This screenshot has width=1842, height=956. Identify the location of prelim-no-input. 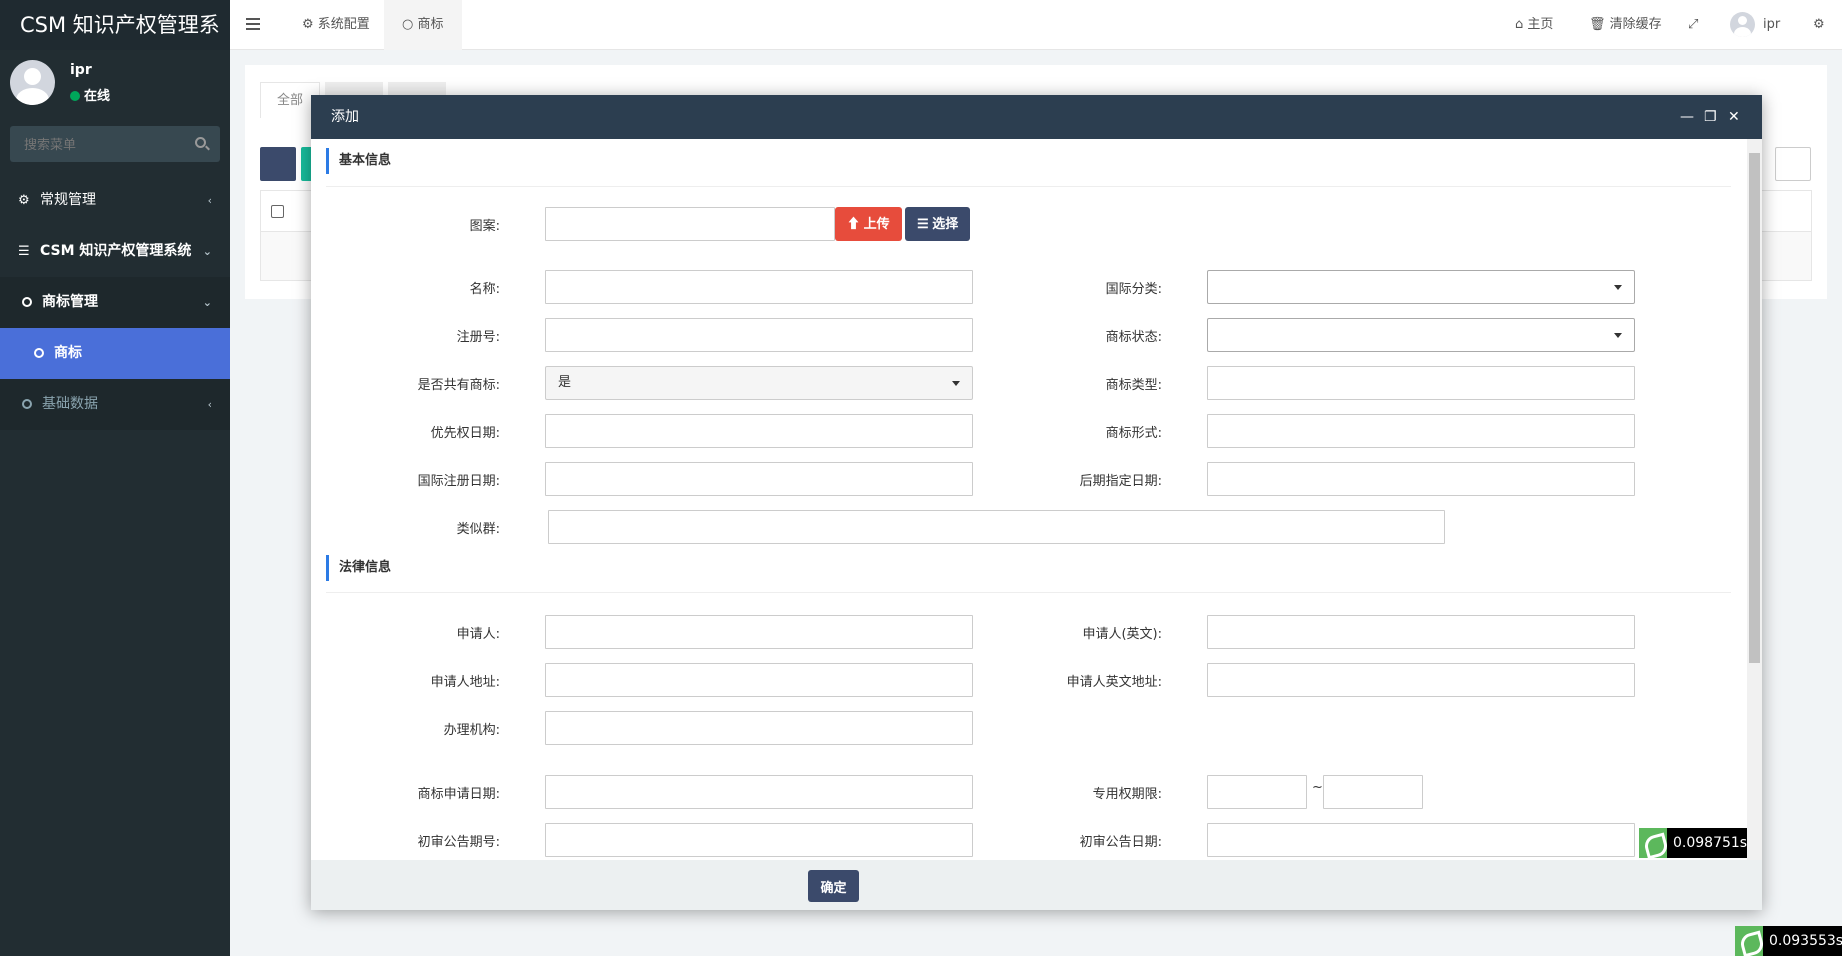
(759, 840).